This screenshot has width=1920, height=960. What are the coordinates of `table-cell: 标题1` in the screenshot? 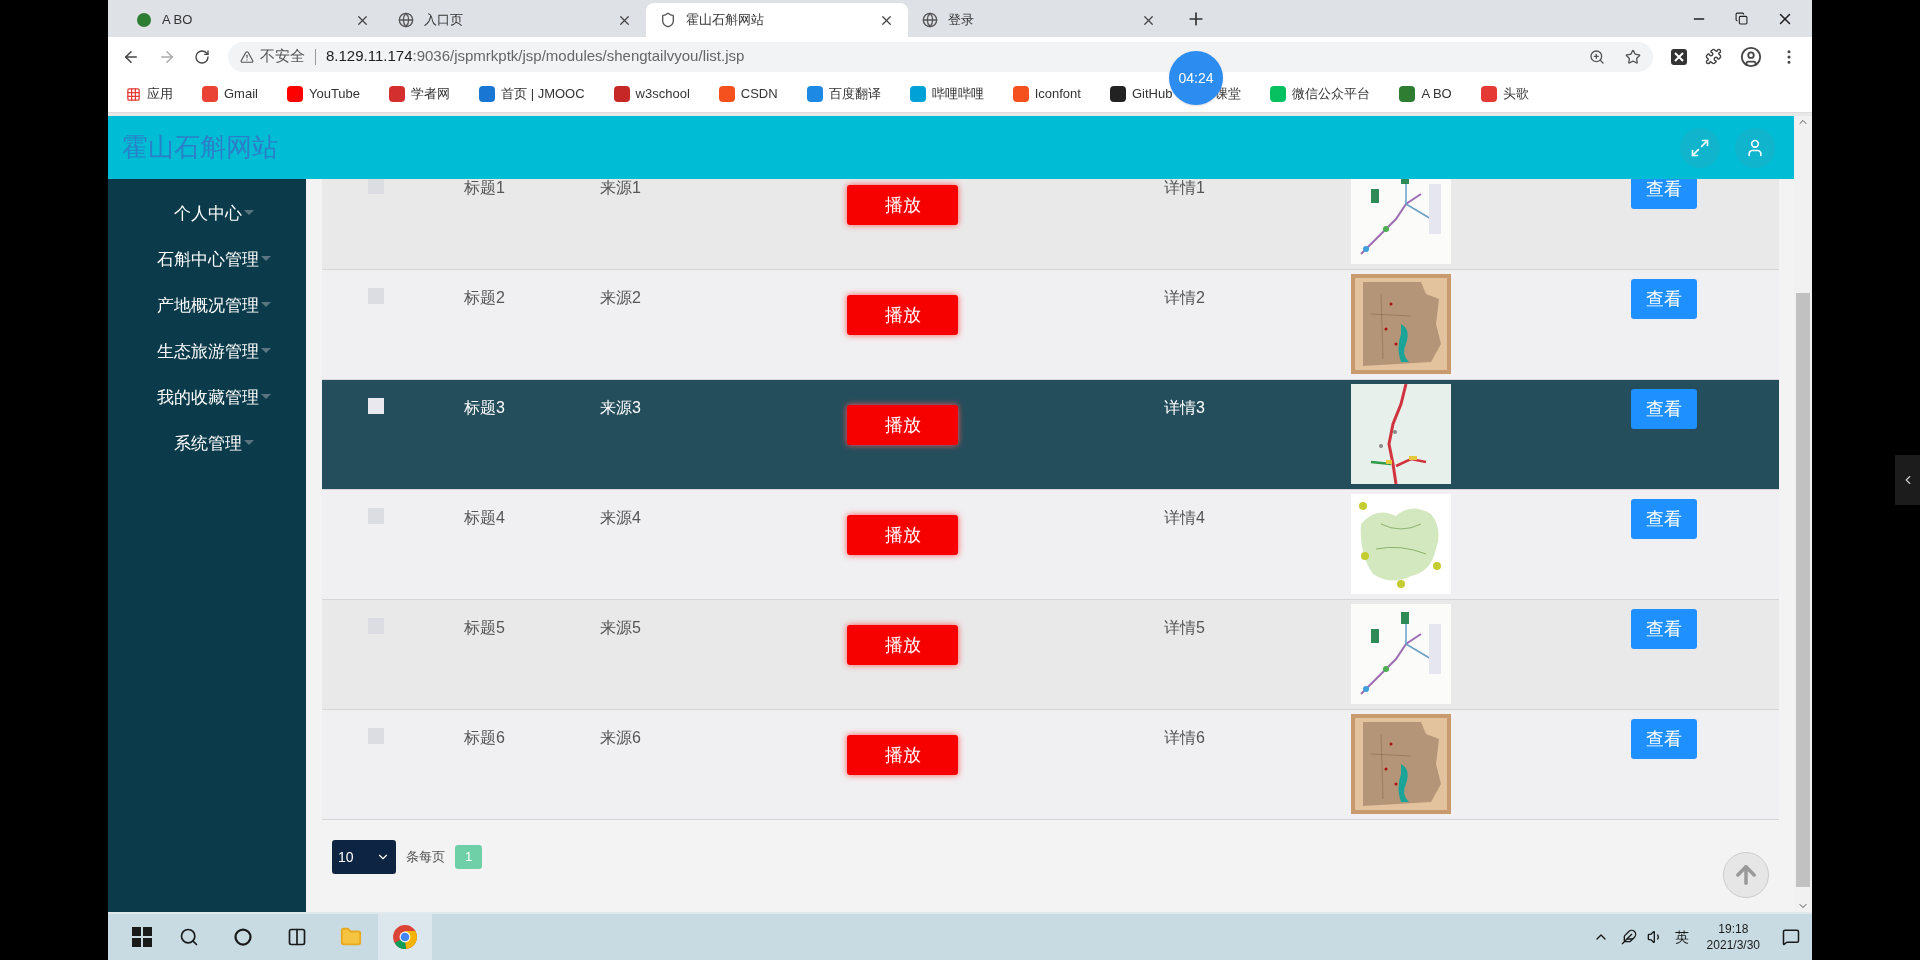 It's located at (484, 187).